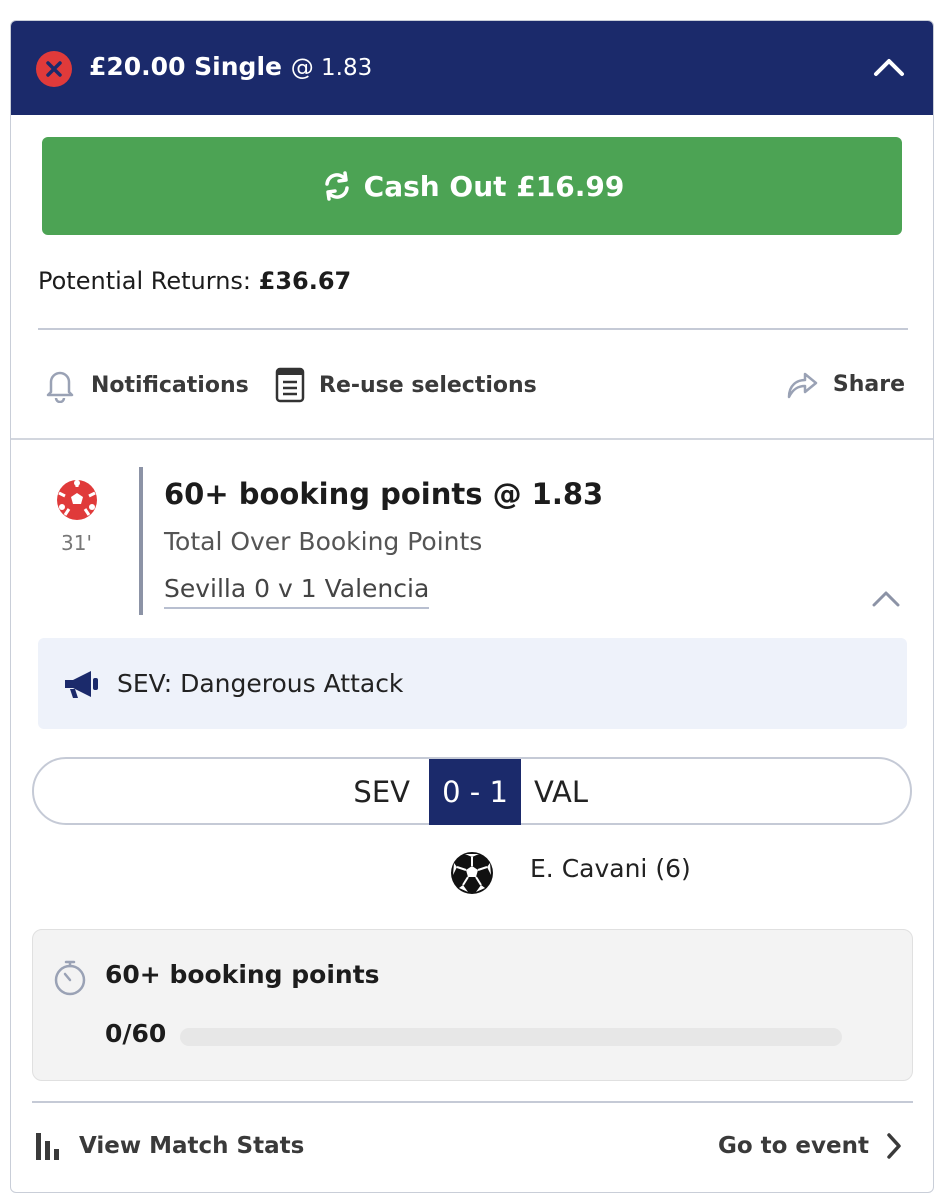 Image resolution: width=944 pixels, height=1200 pixels. I want to click on live-football-icon, so click(77, 500).